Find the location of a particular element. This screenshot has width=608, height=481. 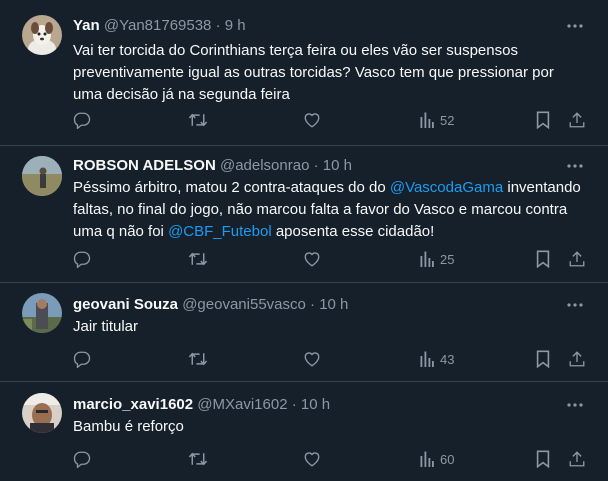

user-handle: @MXavi1602 is located at coordinates (242, 404).